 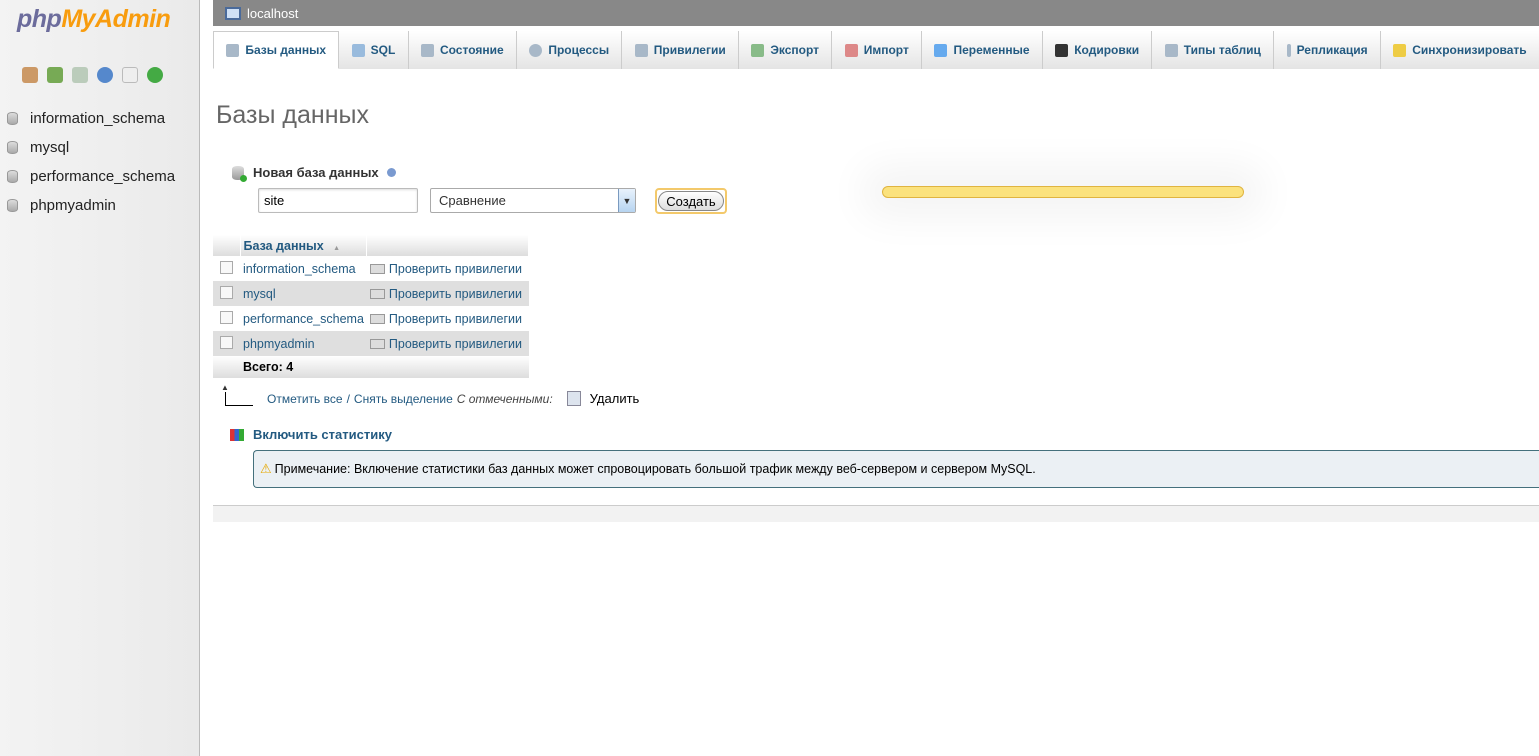 I want to click on charset-icon, so click(x=1062, y=50).